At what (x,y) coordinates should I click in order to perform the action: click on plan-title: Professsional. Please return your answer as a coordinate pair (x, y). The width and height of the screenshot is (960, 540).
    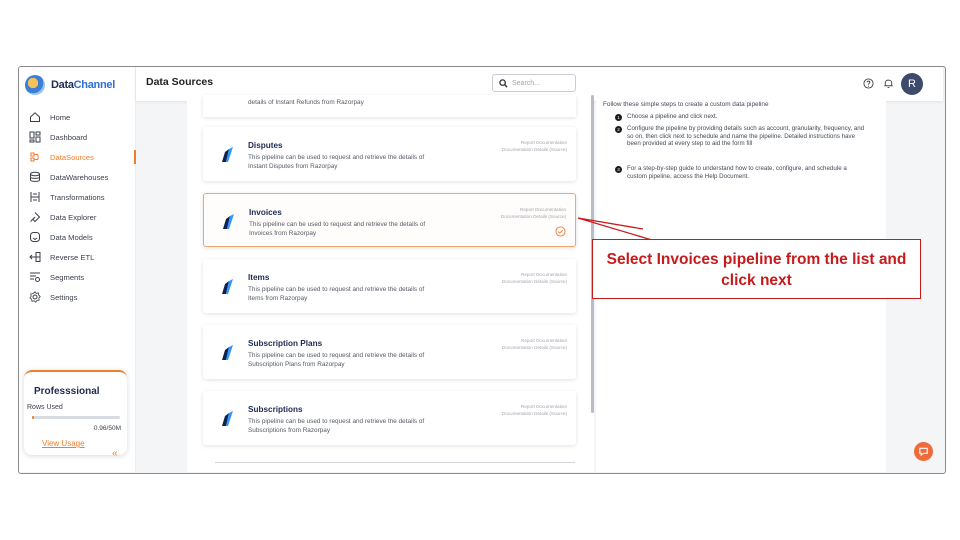
    Looking at the image, I should click on (67, 391).